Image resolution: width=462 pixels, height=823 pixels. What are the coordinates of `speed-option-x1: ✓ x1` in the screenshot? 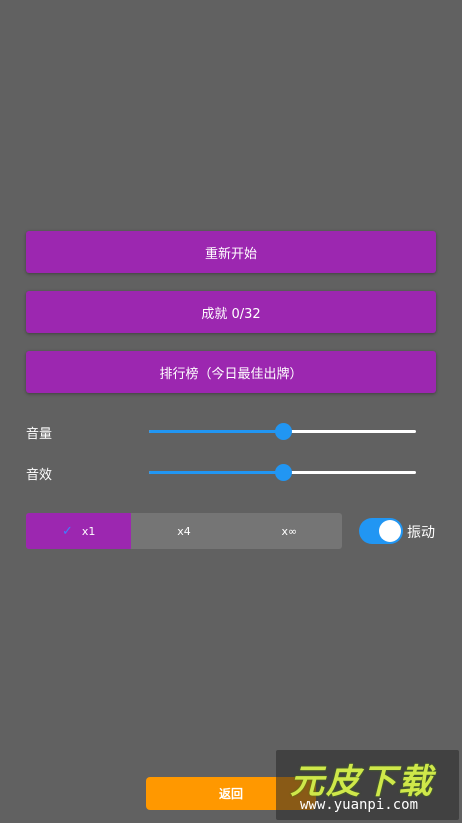 It's located at (79, 531).